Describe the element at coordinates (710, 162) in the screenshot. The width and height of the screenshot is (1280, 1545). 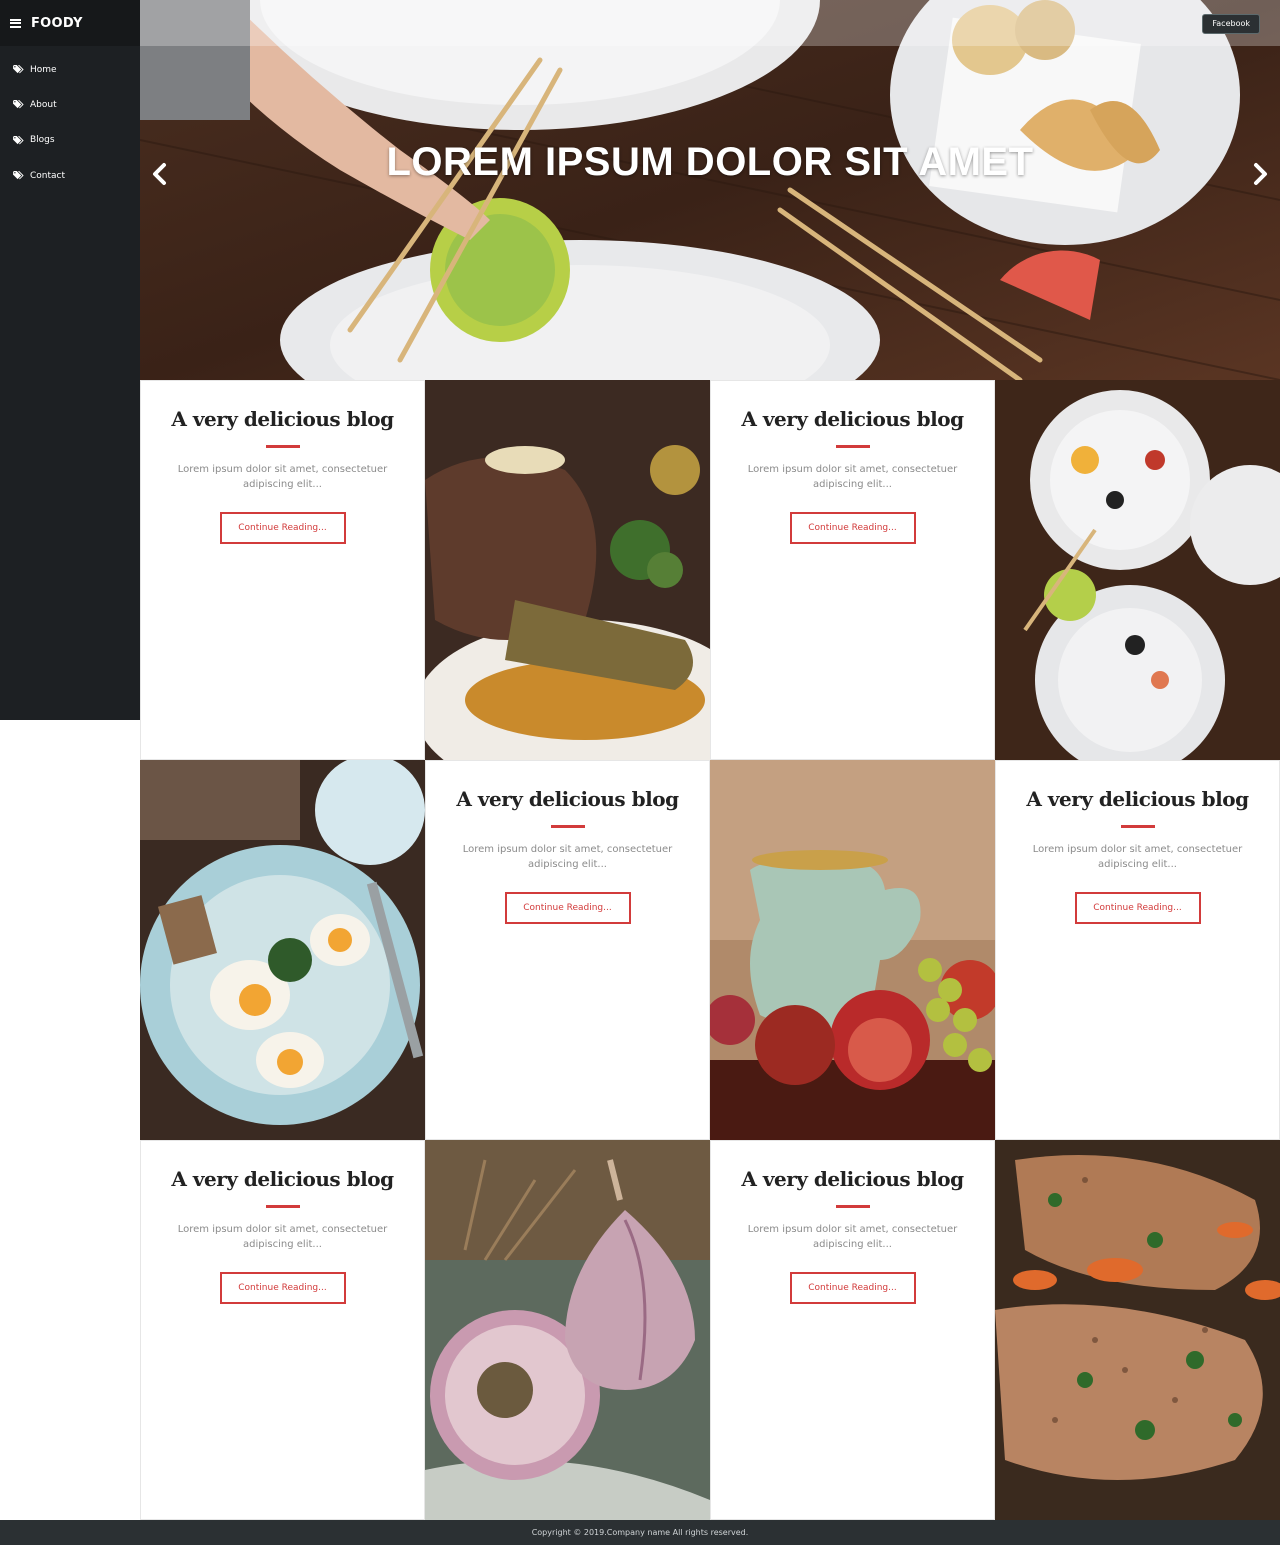
I see `hero-title: LOREM IPSUM DOLOR SIT AMET` at that location.